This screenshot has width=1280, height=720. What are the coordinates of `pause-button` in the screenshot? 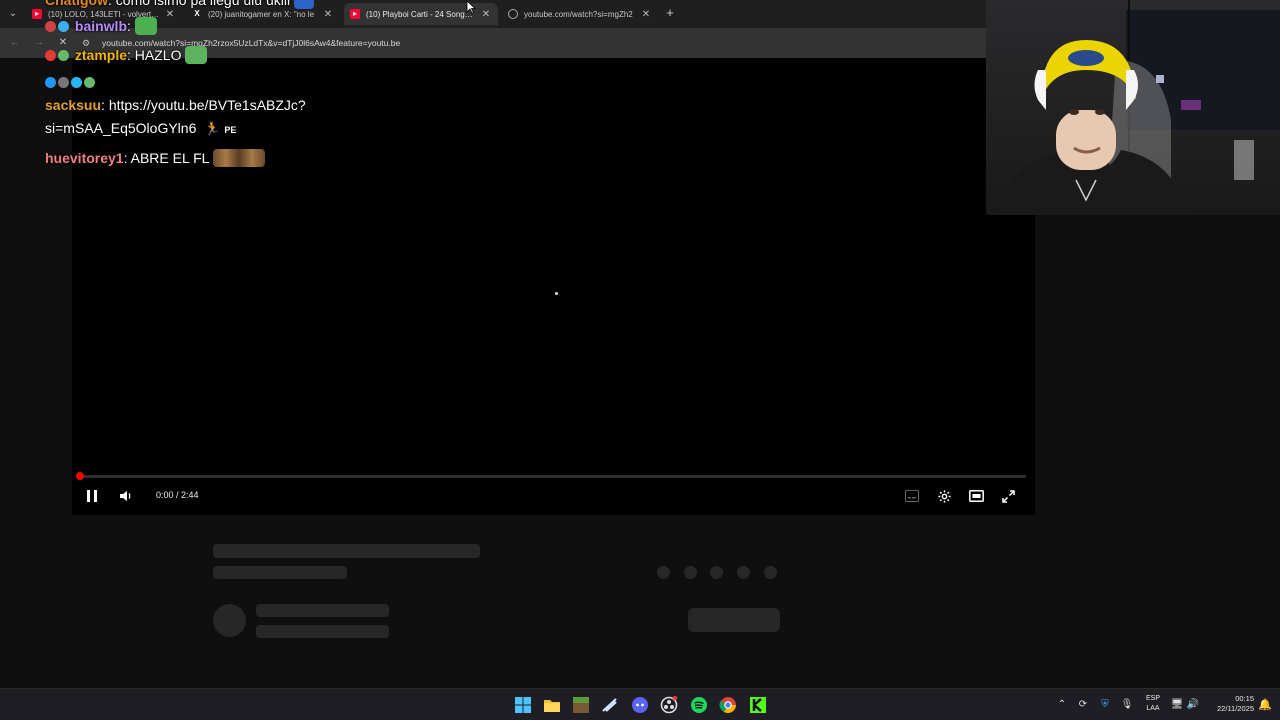 It's located at (92, 496).